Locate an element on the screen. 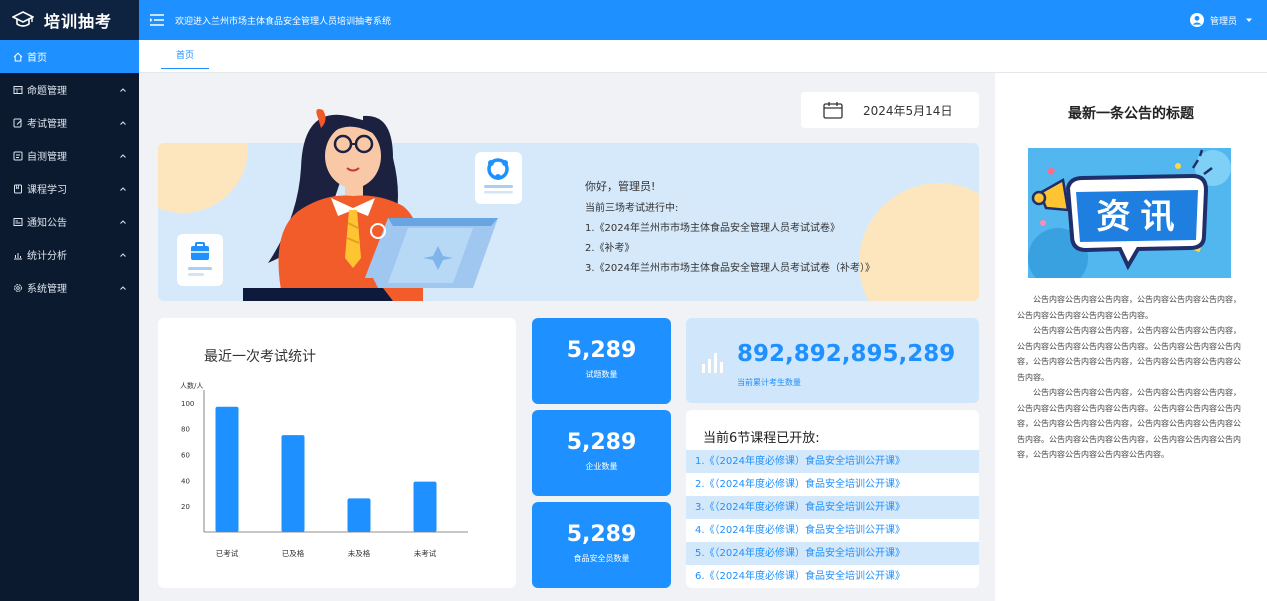 This screenshot has width=1267, height=601. toolbox-card is located at coordinates (200, 260).